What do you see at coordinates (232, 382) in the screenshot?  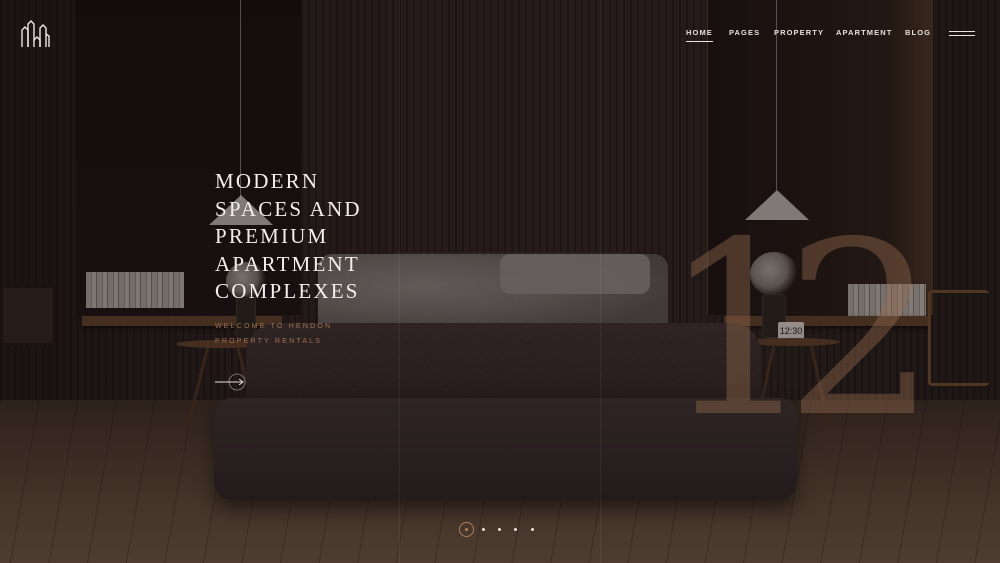 I see `arrow-right-icon` at bounding box center [232, 382].